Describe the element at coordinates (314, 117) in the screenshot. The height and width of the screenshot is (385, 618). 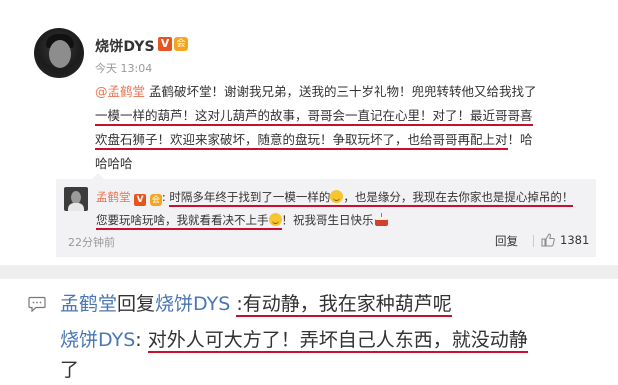
I see `post-text-b: 一模一样的葫芦！这对儿葫芦的故事，哥哥会一直记在心里！对了！最近哥哥喜` at that location.